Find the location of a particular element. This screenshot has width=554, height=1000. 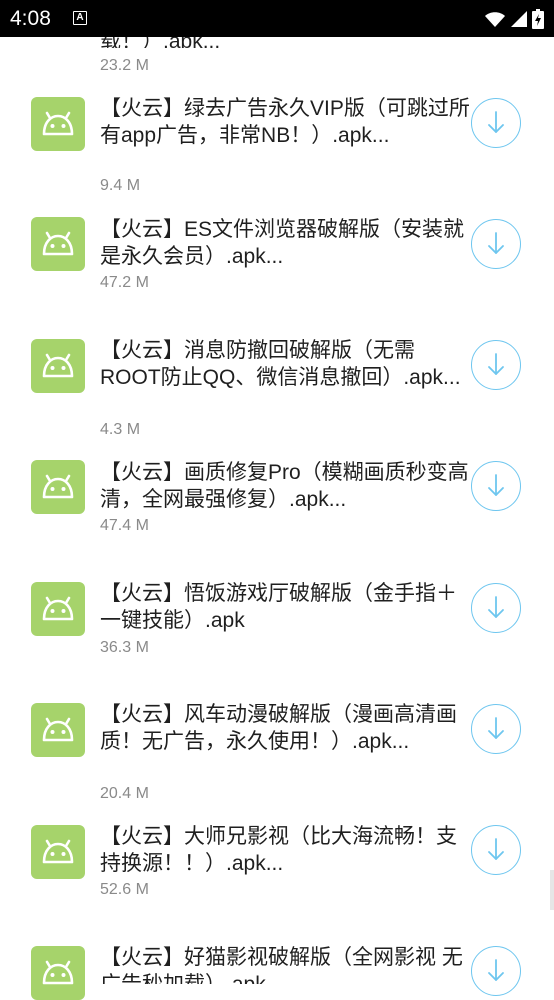

item-size: 23.2 M is located at coordinates (124, 65).